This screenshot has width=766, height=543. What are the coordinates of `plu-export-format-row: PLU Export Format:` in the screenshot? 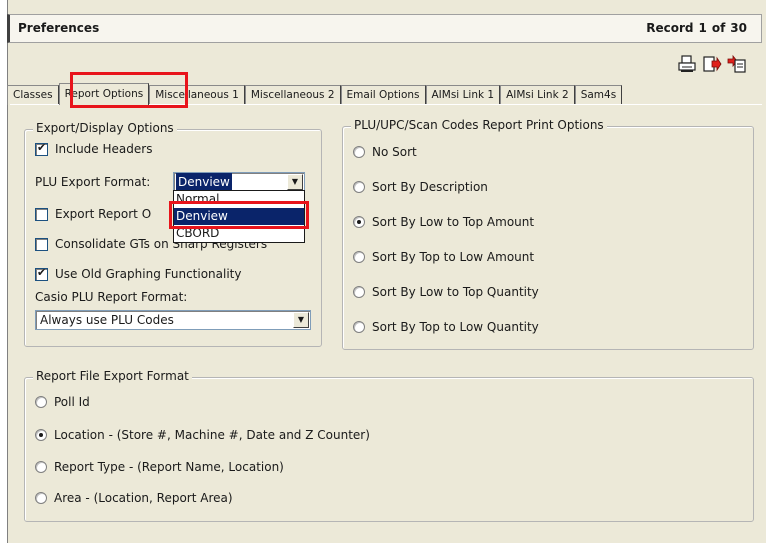 It's located at (92, 182).